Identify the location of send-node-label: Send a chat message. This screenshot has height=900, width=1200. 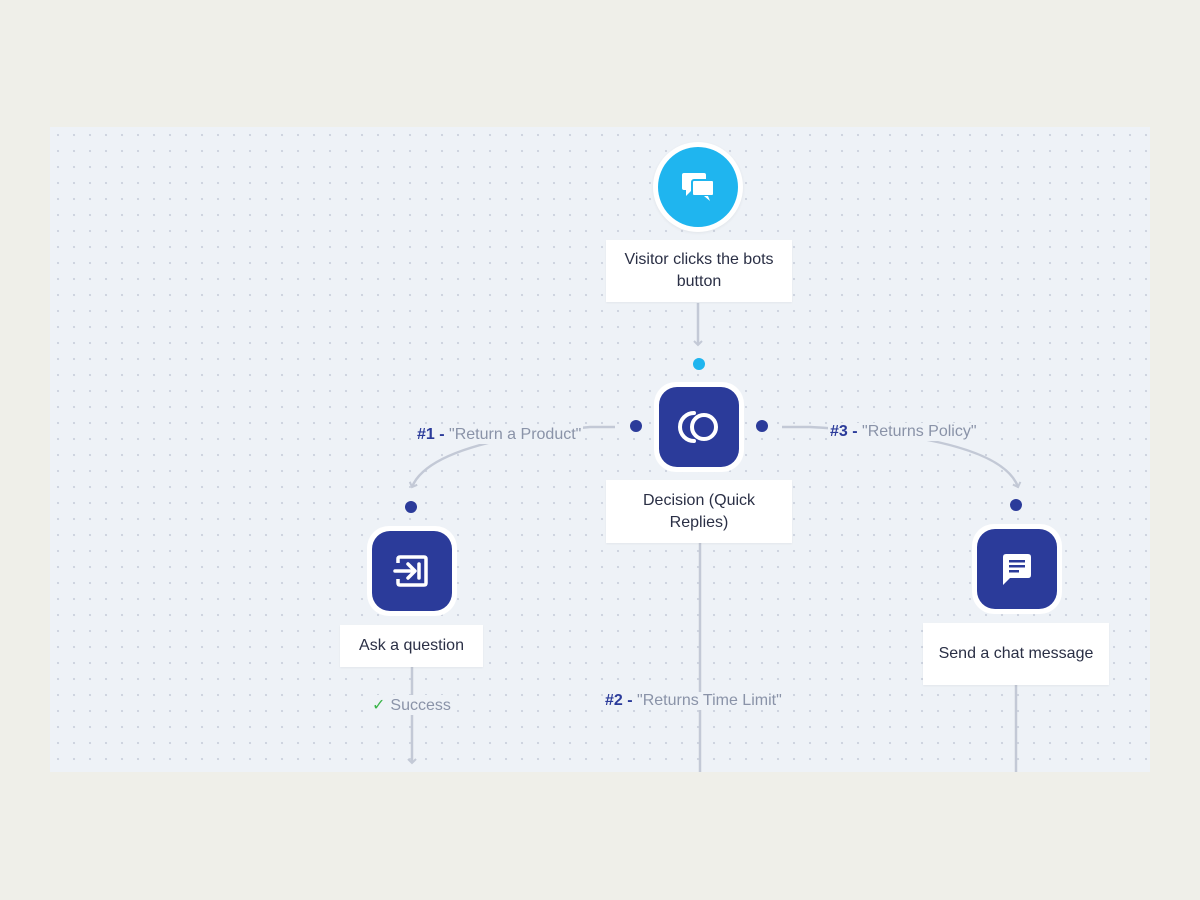
(1016, 654).